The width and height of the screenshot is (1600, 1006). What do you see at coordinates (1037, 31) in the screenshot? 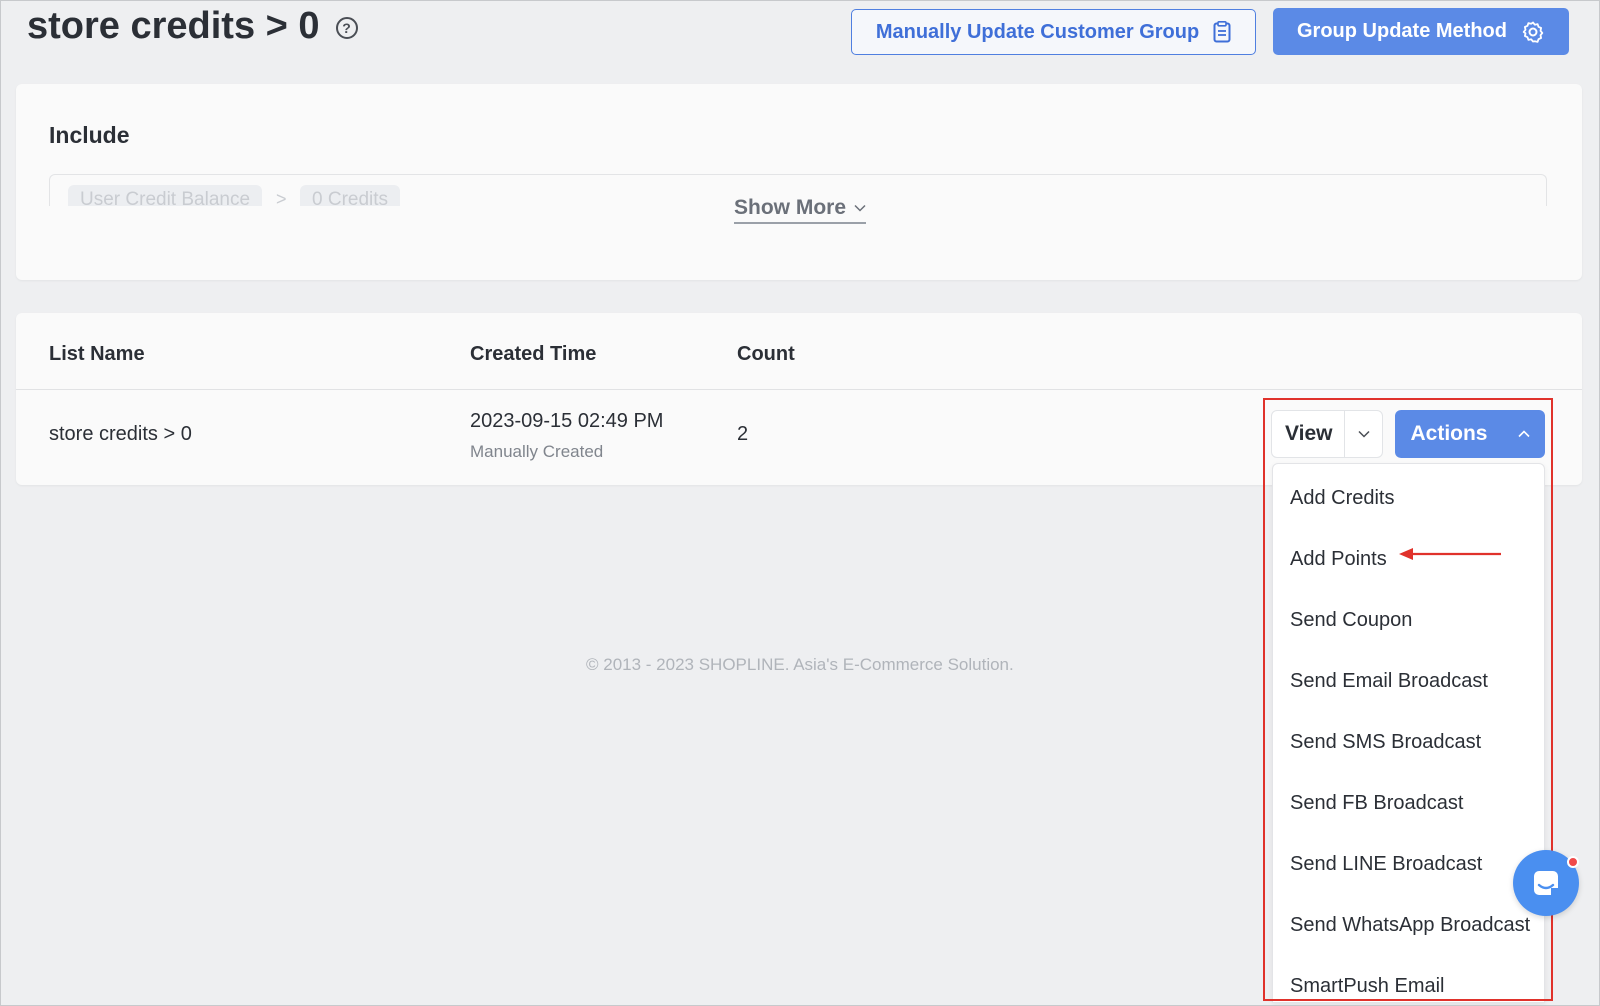
I see `manually-update-label: Manually Update Customer Group` at bounding box center [1037, 31].